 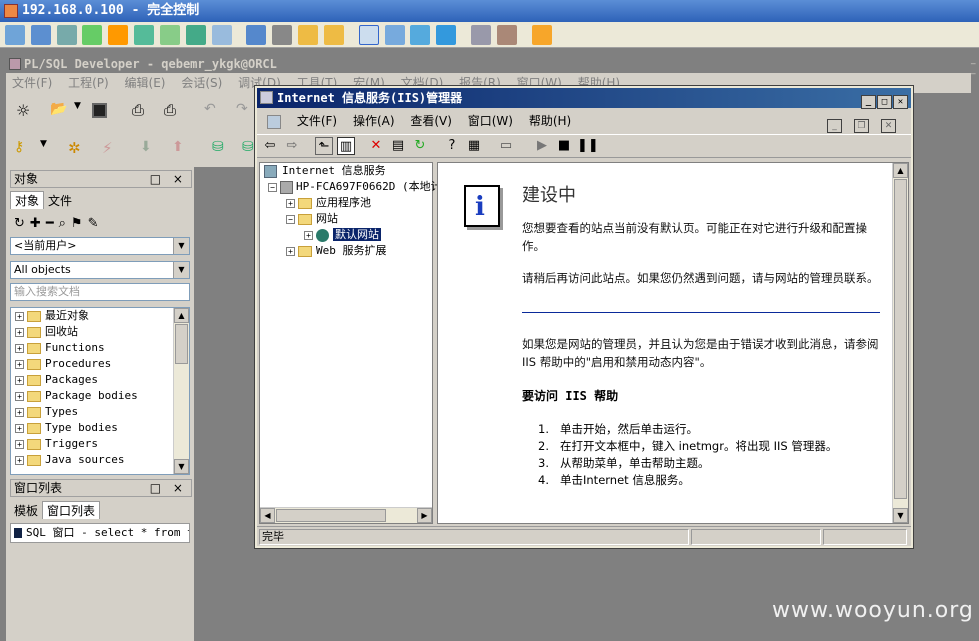 I want to click on print-setup-icon: ⎙, so click(x=174, y=111).